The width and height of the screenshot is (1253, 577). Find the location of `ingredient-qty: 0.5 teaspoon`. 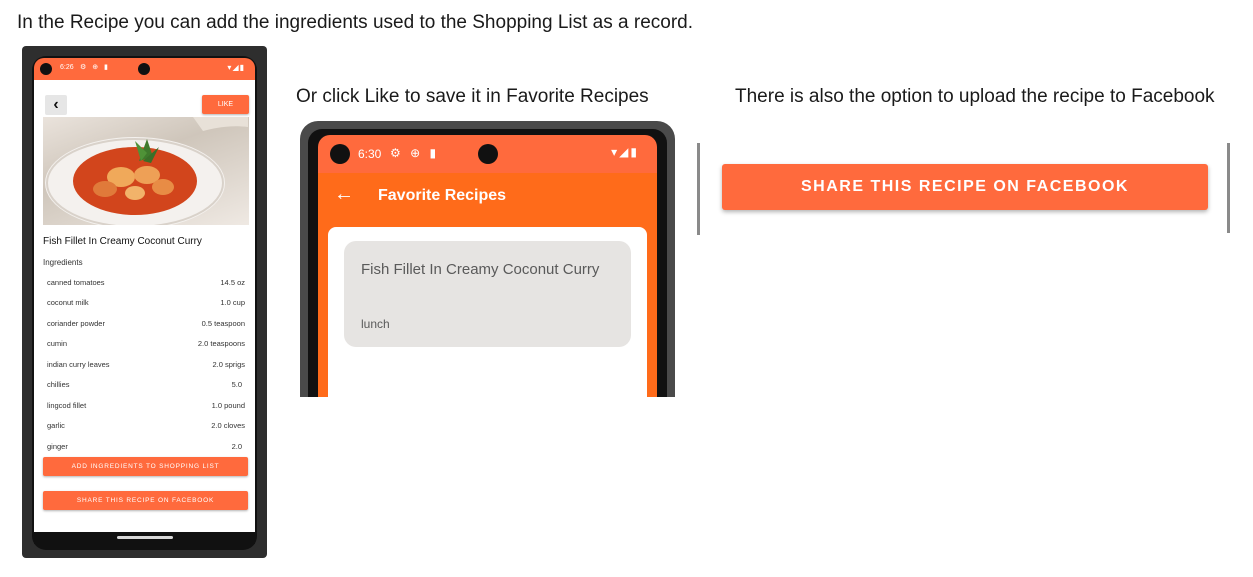

ingredient-qty: 0.5 teaspoon is located at coordinates (223, 323).